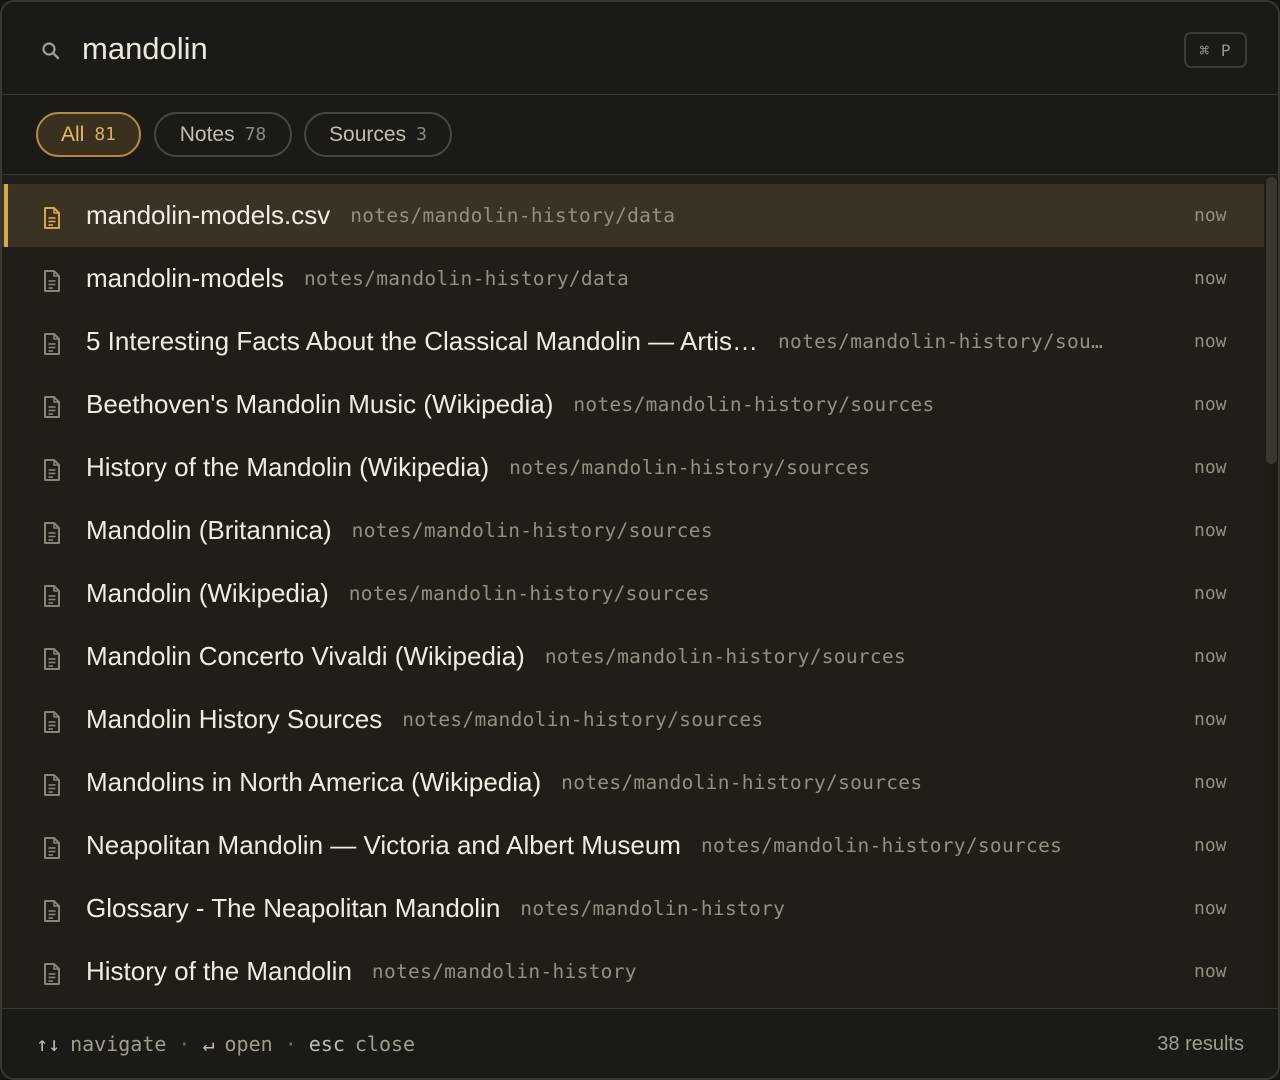 This screenshot has height=1080, width=1280. What do you see at coordinates (72, 134) in the screenshot?
I see `filter-chip-label: All` at bounding box center [72, 134].